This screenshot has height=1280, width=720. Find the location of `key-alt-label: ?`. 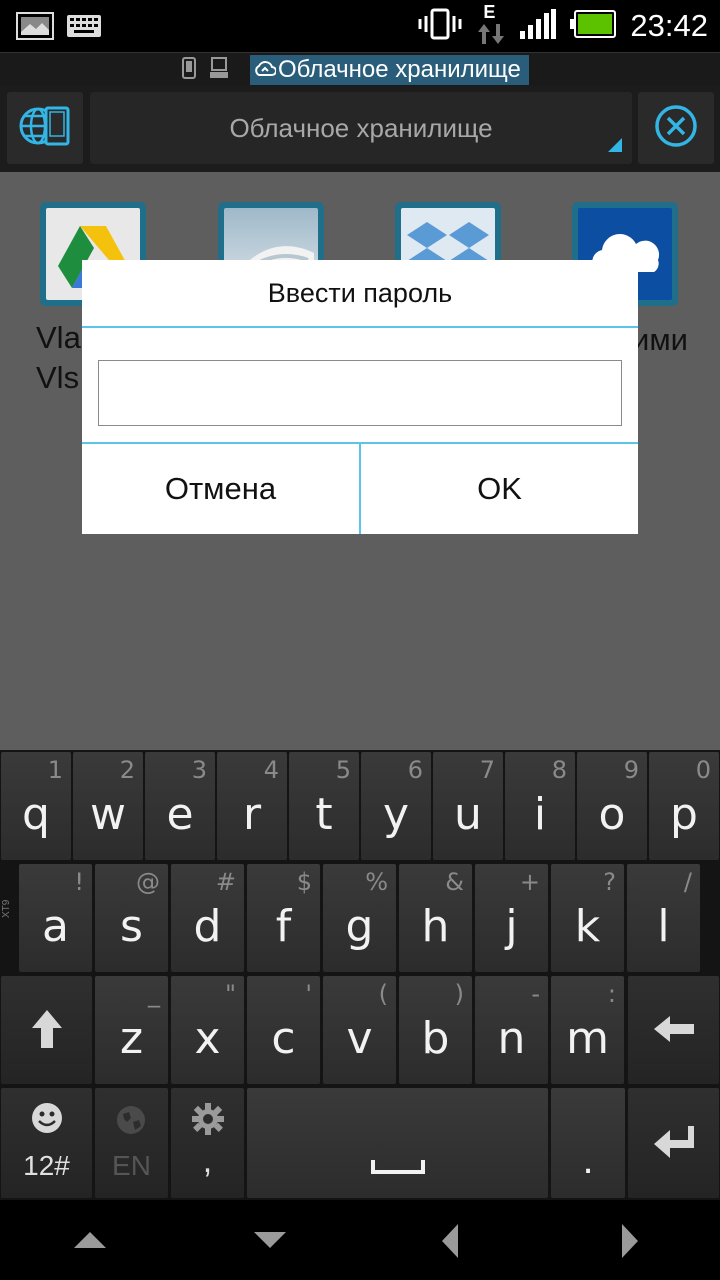

key-alt-label: ? is located at coordinates (609, 882).